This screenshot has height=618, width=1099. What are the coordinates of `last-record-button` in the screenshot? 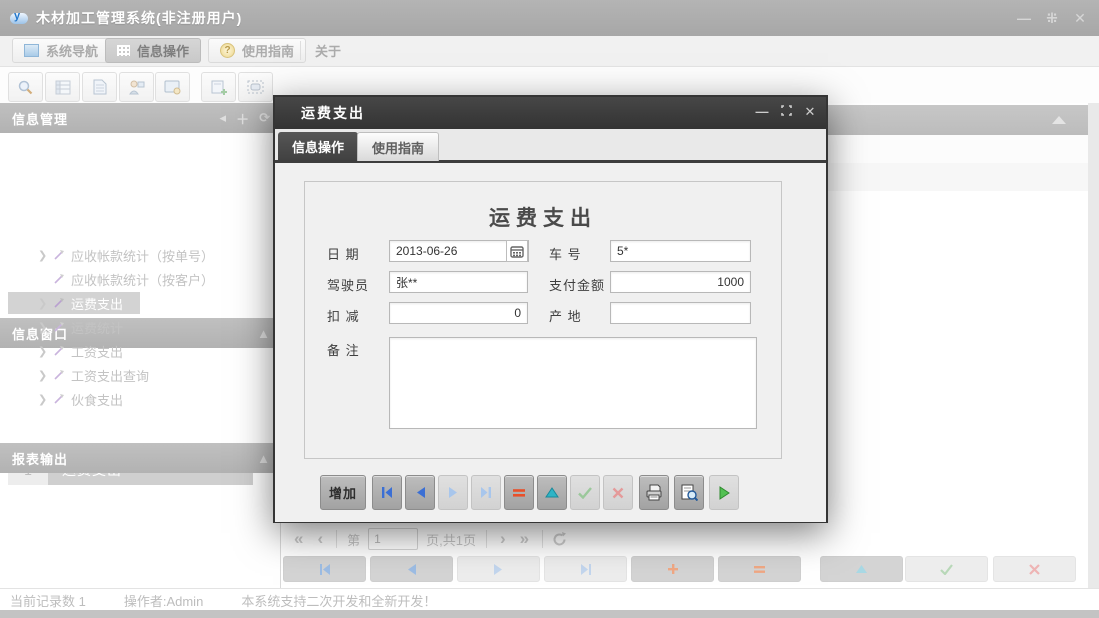 It's located at (486, 492).